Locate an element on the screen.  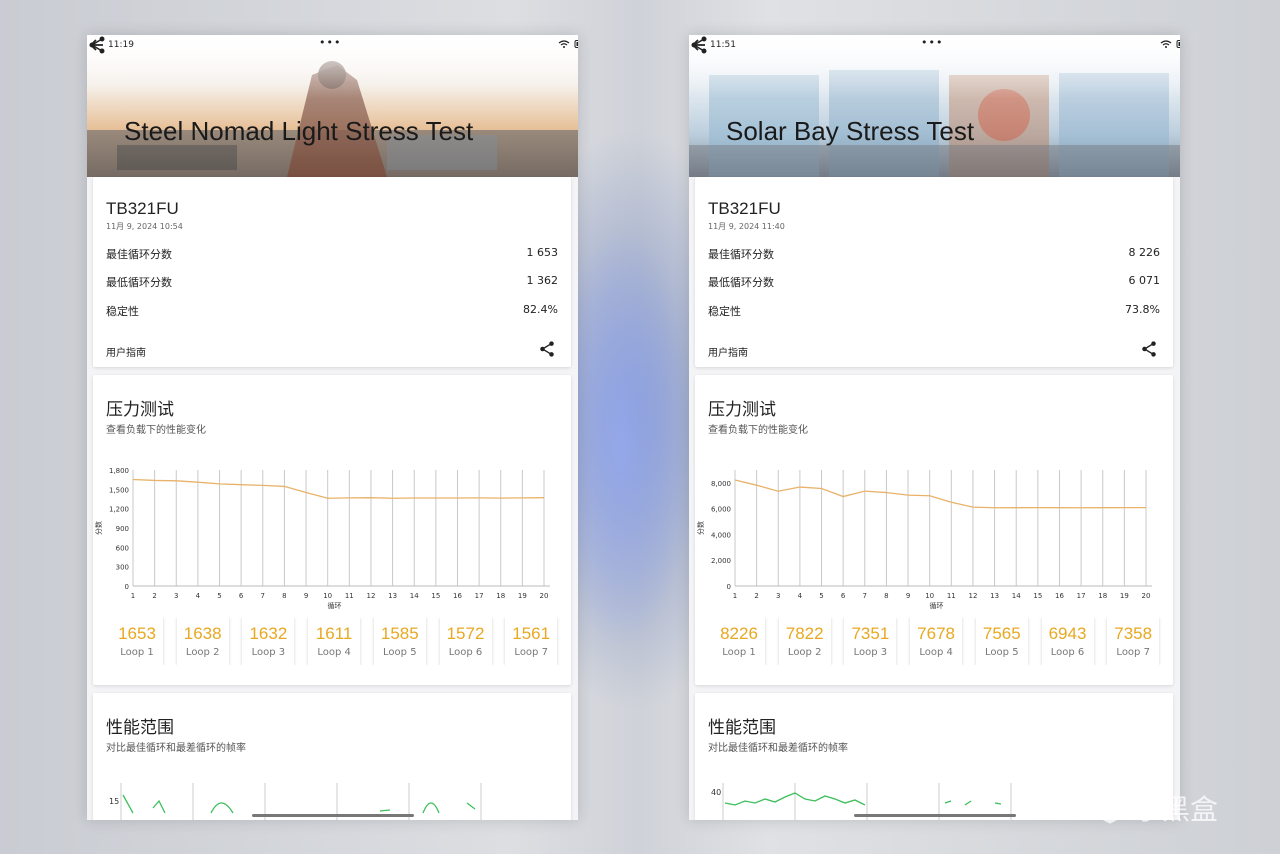
loop-score-label: Loop 6 is located at coordinates (1067, 652).